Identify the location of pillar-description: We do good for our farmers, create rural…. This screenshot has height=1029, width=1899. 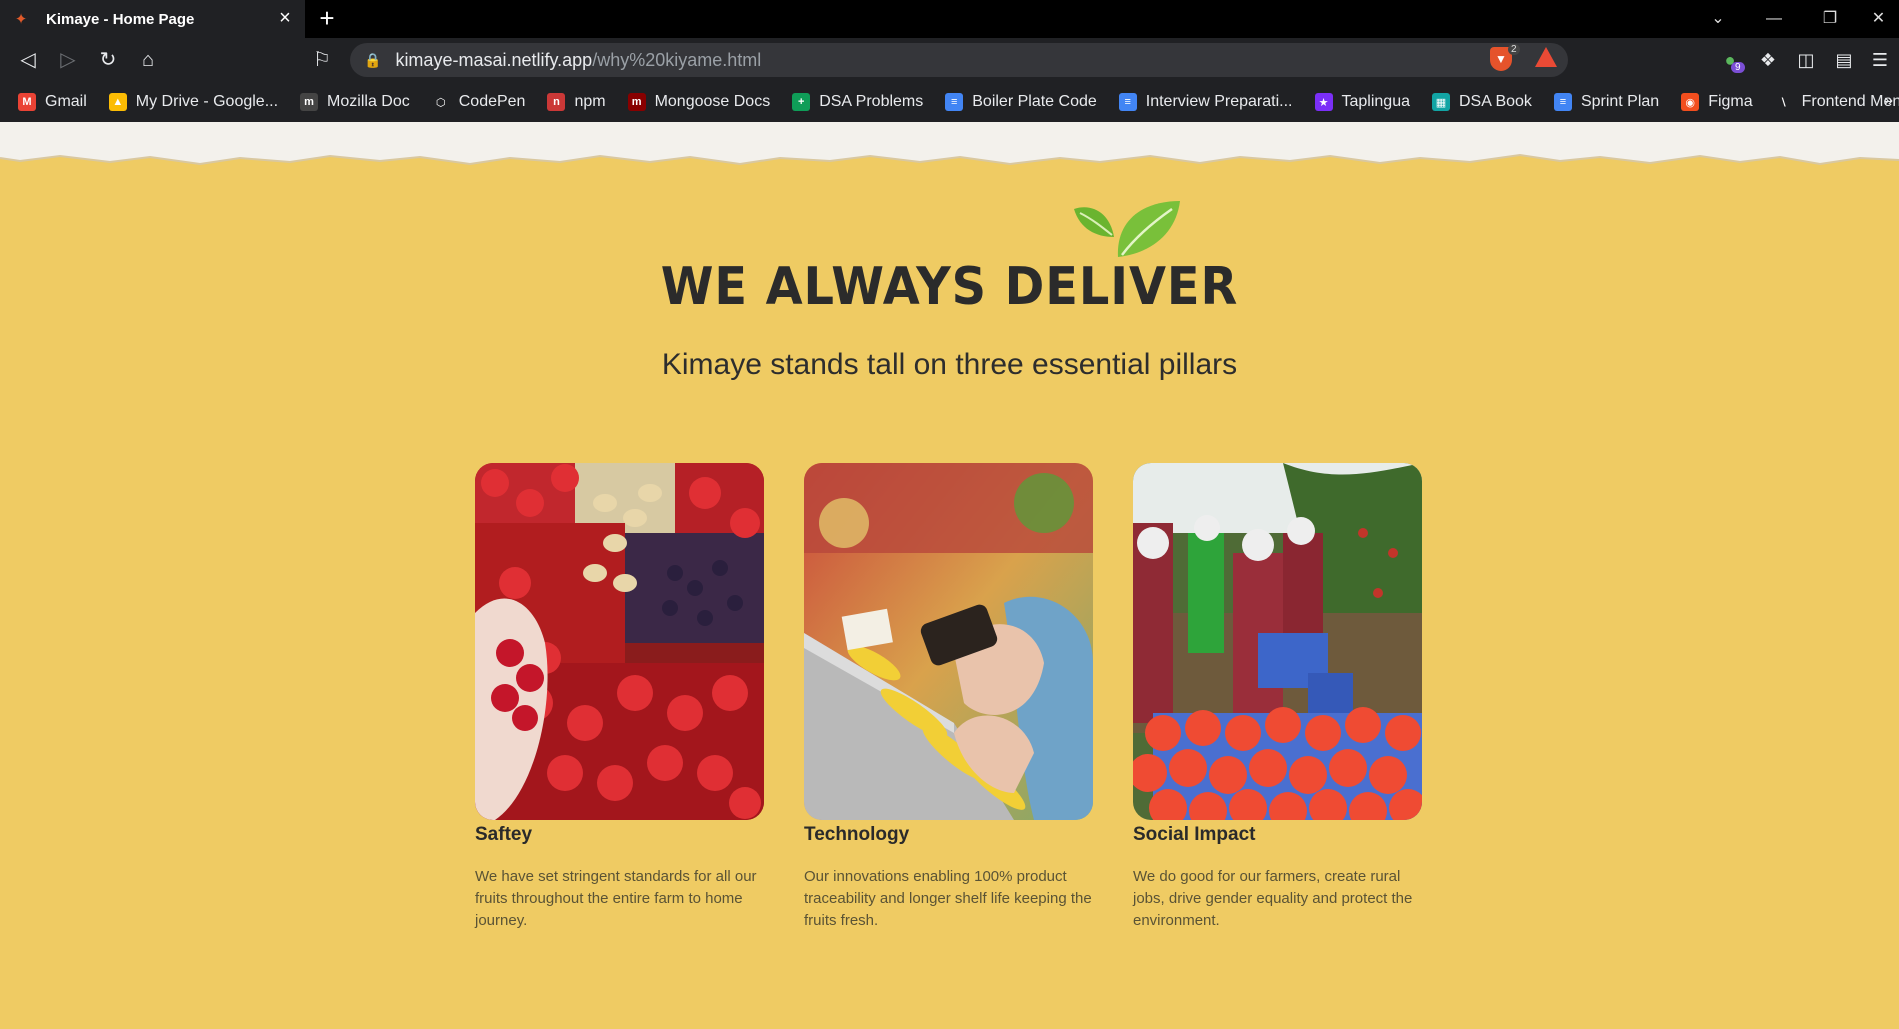
(1273, 898).